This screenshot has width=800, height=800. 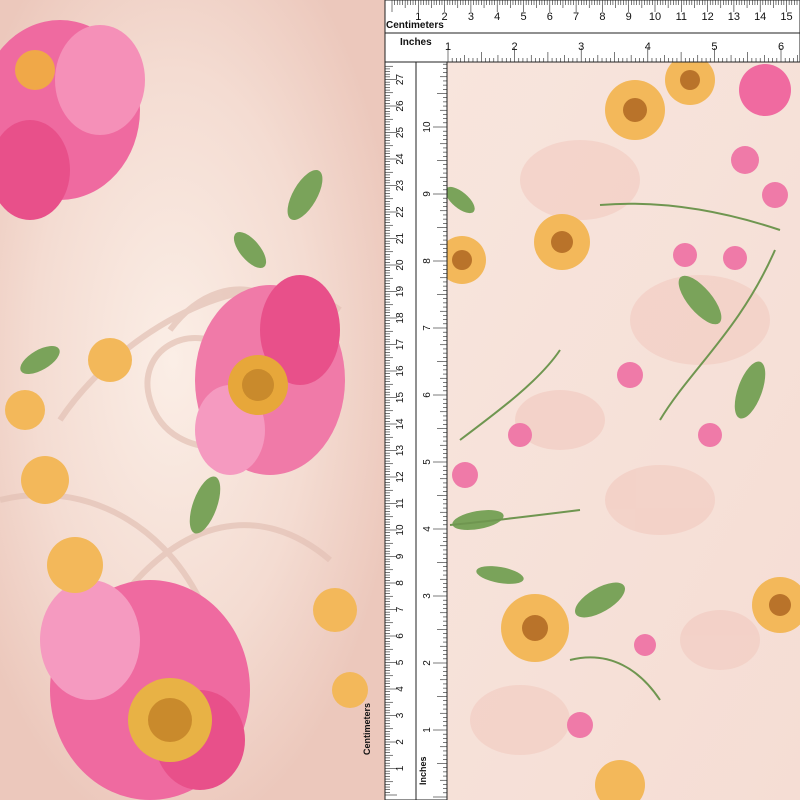 I want to click on ruler-cm-label: 25, so click(x=400, y=133).